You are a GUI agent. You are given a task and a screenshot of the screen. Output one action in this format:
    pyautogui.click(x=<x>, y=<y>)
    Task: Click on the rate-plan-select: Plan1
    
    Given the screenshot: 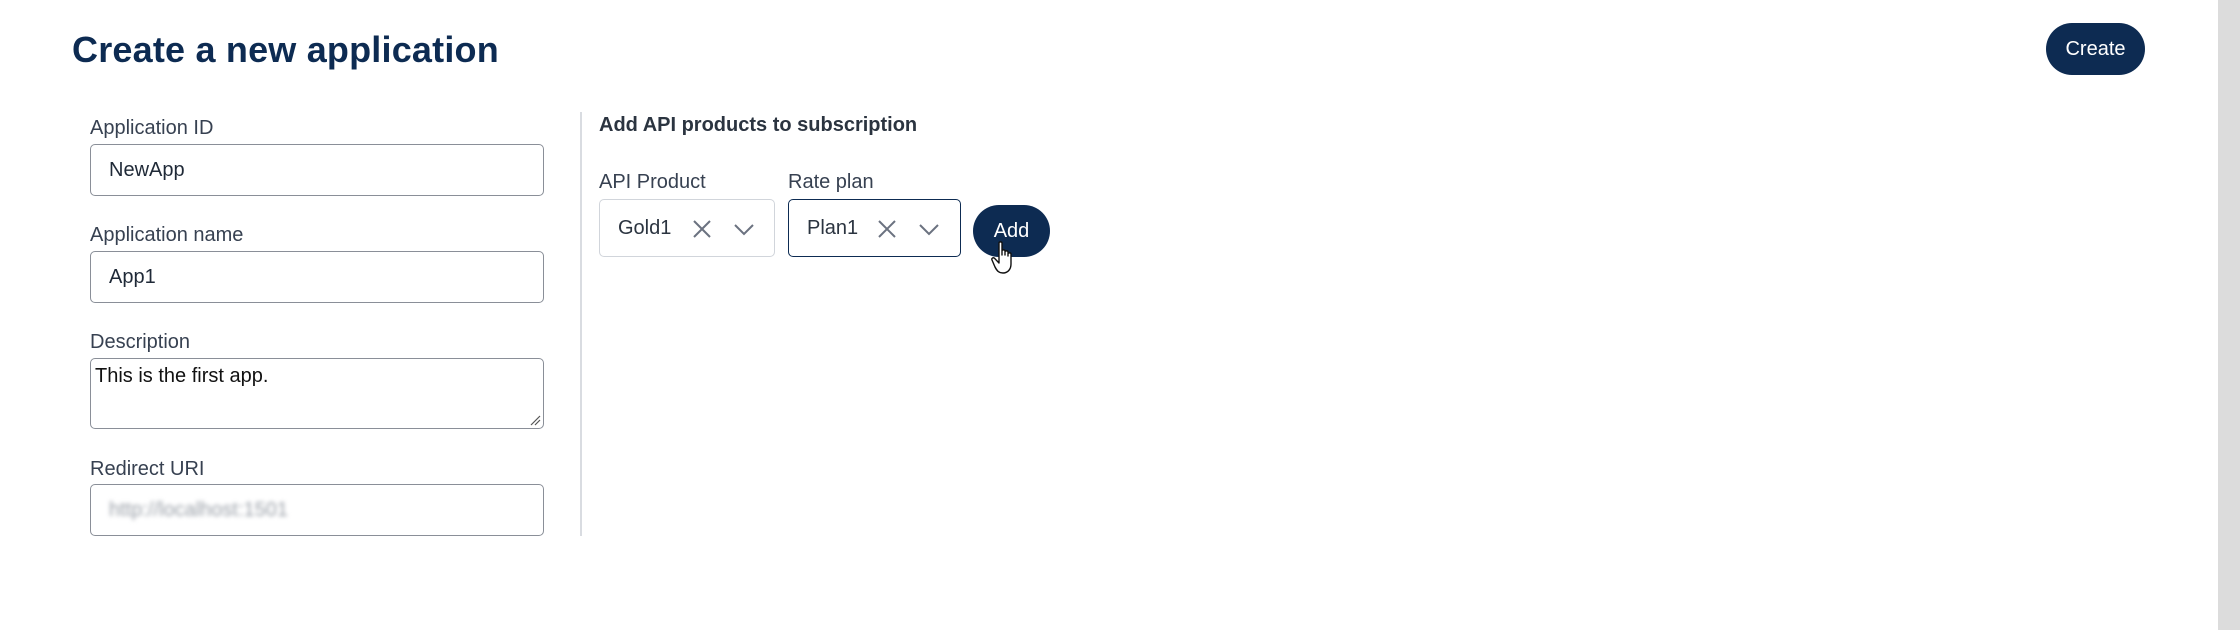 What is the action you would take?
    pyautogui.click(x=874, y=228)
    